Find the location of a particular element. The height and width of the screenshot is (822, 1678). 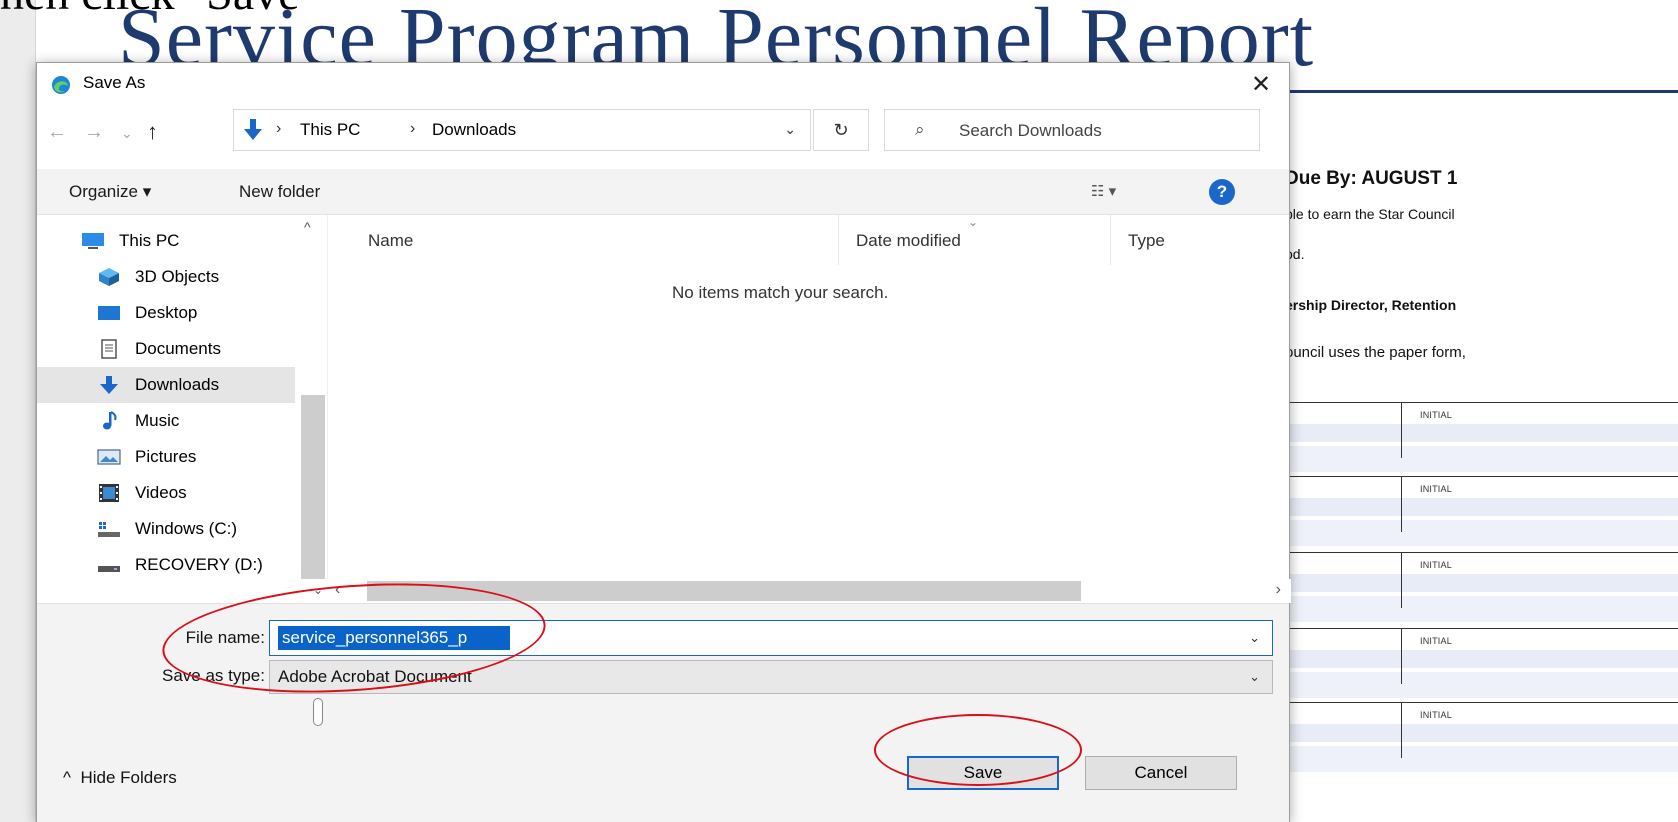

search-box: ⌕ is located at coordinates (1072, 130).